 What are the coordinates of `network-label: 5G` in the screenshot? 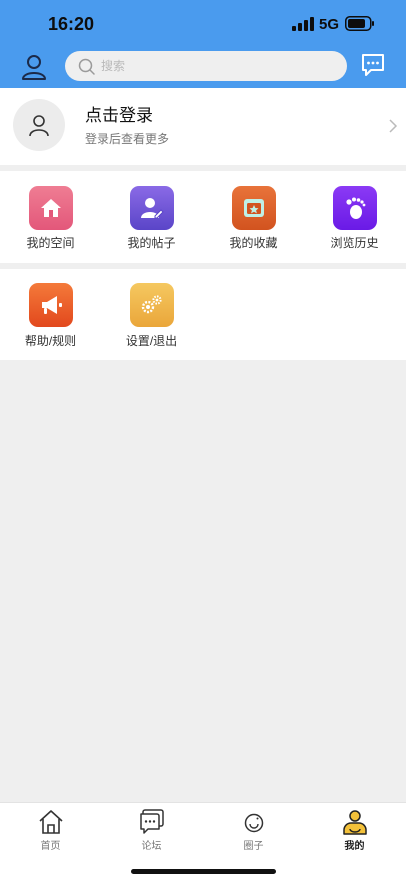 It's located at (329, 24).